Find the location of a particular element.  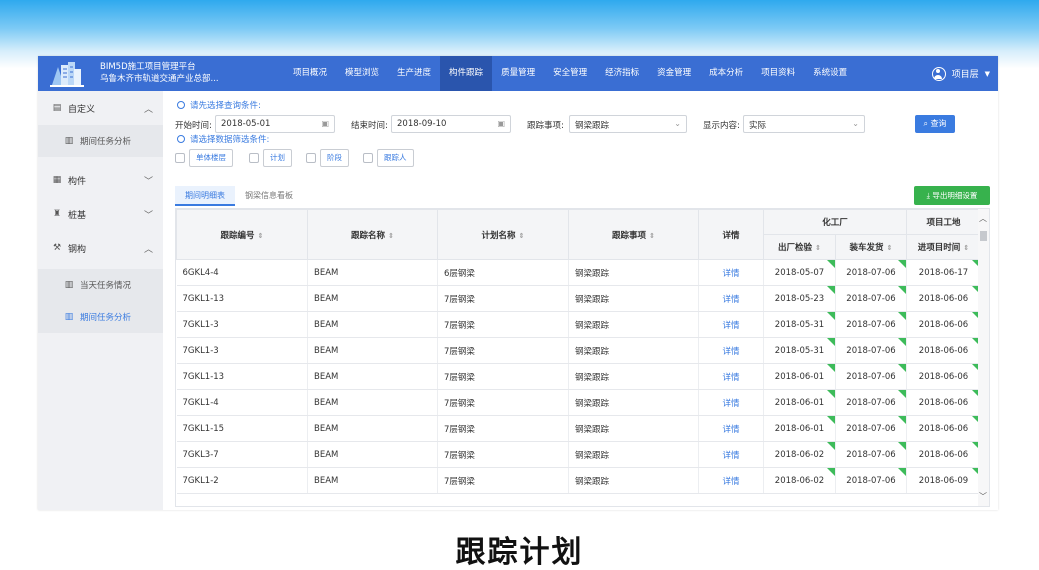

chevron-down-icon: ⌄ is located at coordinates (855, 123).